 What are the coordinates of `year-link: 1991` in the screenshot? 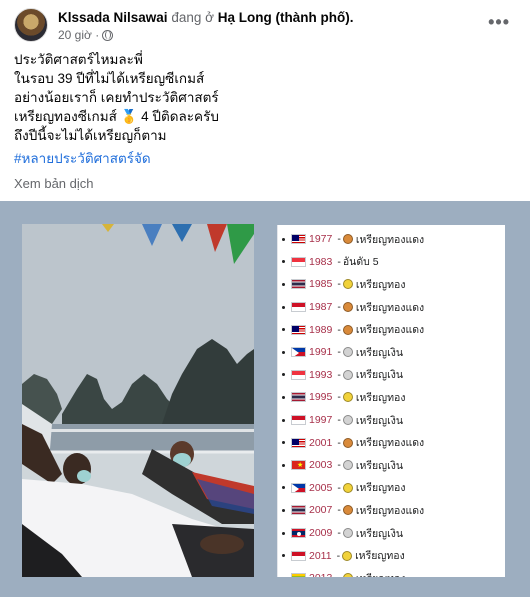 It's located at (320, 352).